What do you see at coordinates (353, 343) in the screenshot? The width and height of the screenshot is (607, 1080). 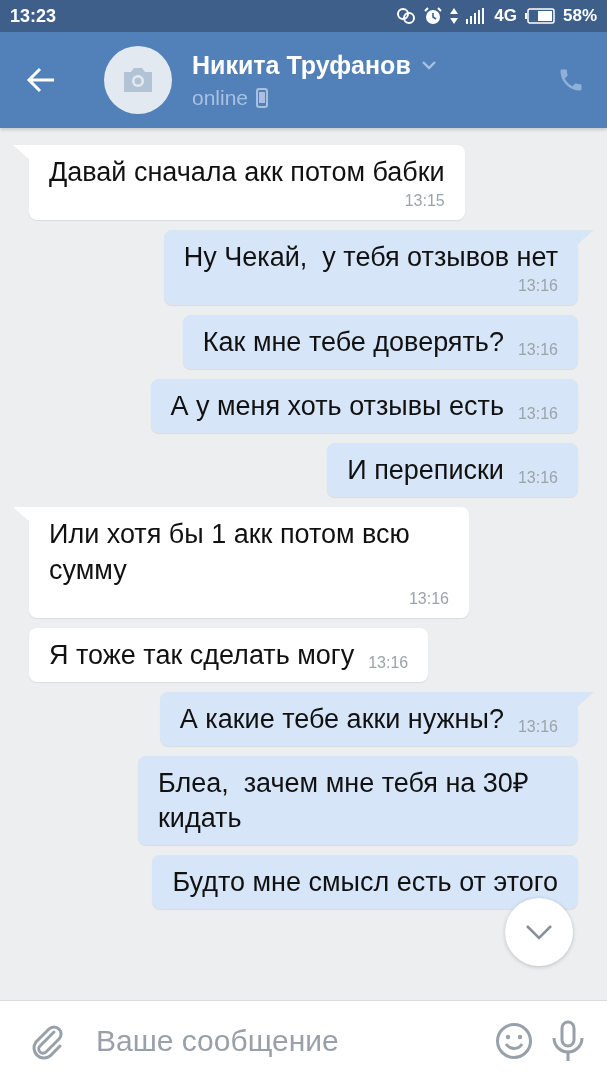 I see `message-text: Как мне тебе доверять?` at bounding box center [353, 343].